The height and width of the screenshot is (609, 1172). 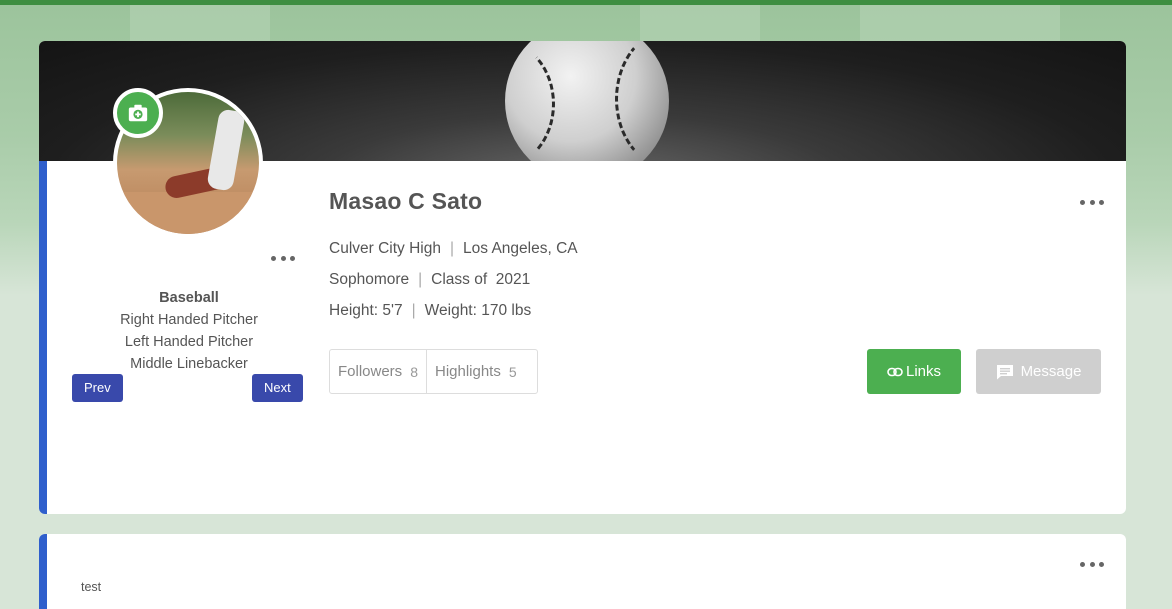 I want to click on followers-label: Followers, so click(x=370, y=371).